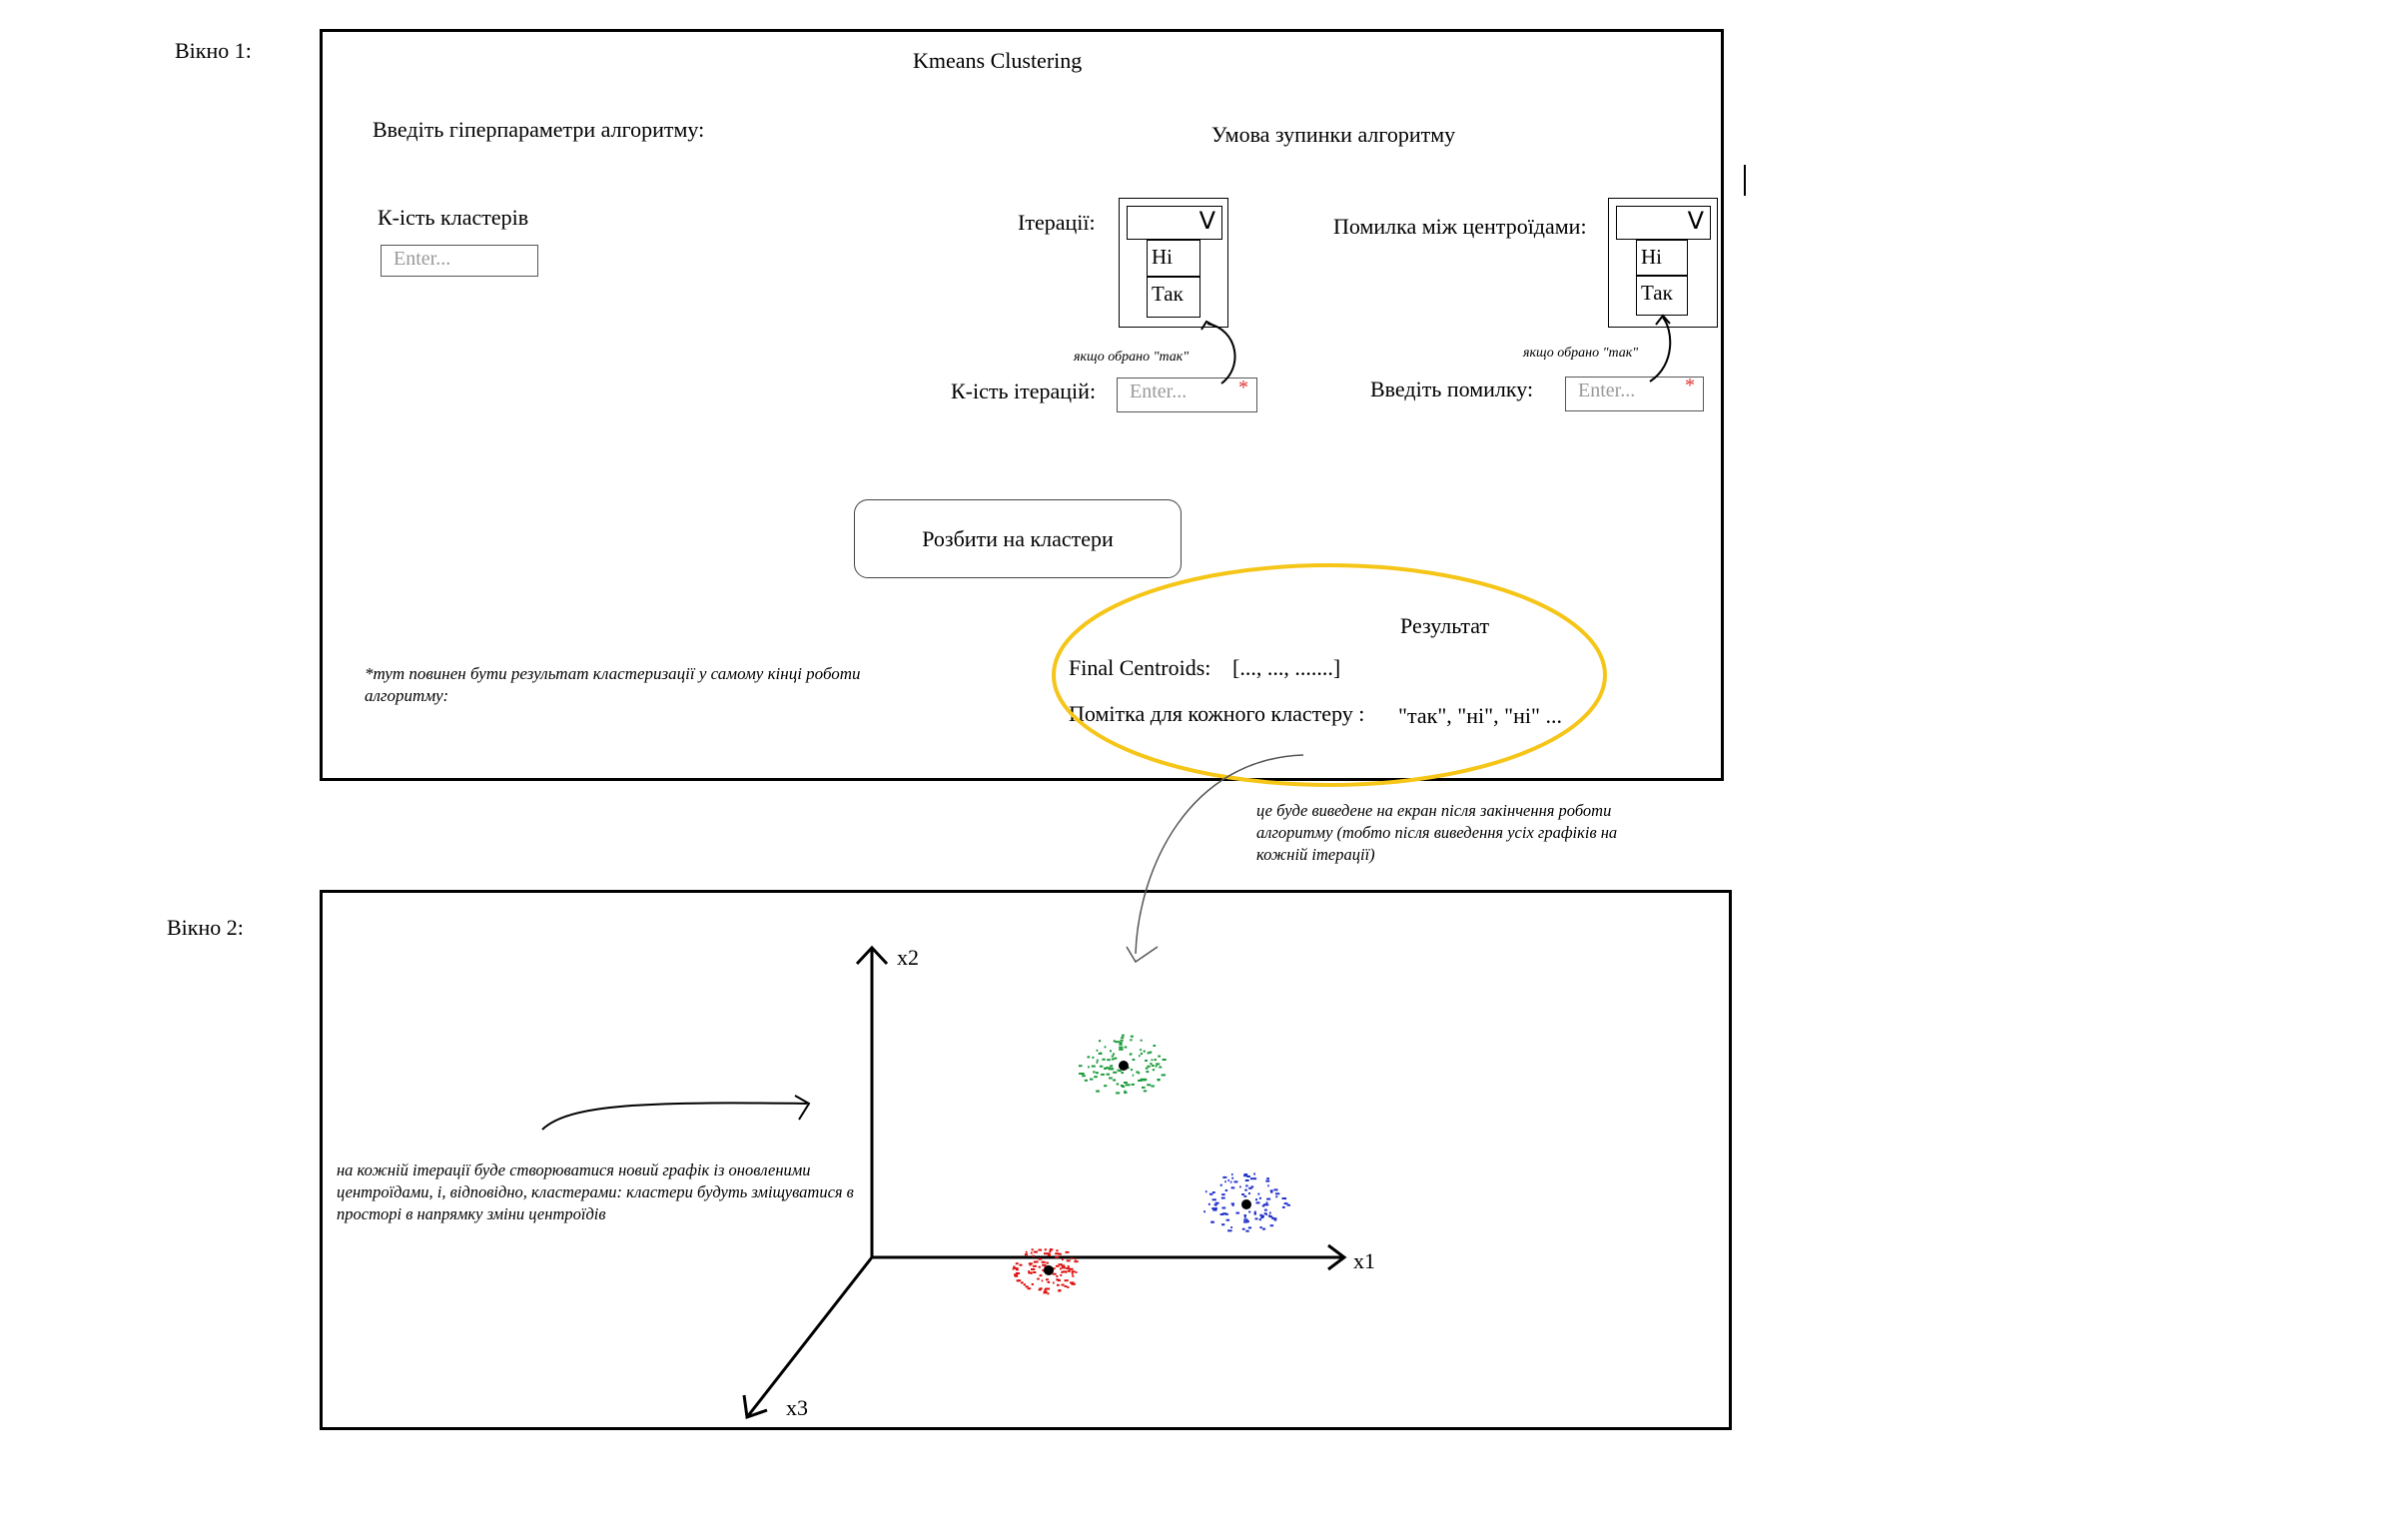 The height and width of the screenshot is (1540, 2383). Describe the element at coordinates (674, 1116) in the screenshot. I see `iteration-note-arrow` at that location.